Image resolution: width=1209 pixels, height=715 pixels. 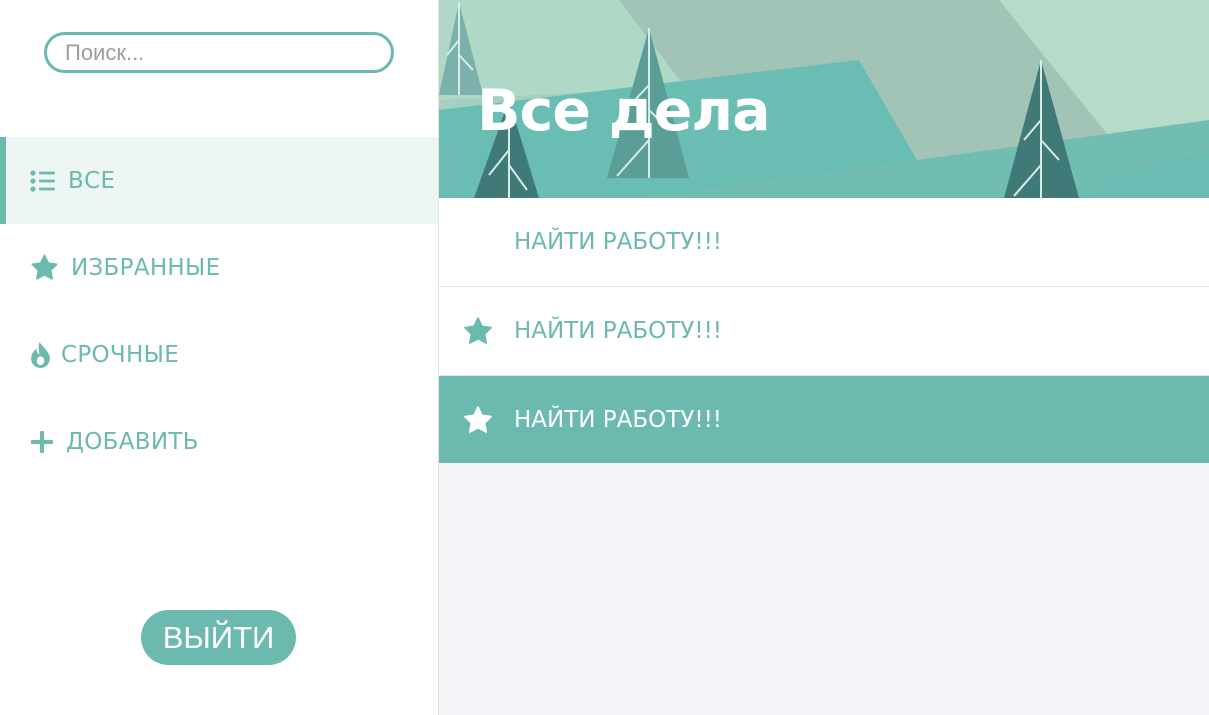 I want to click on sidebar-item-all: ВСЕ, so click(x=219, y=180).